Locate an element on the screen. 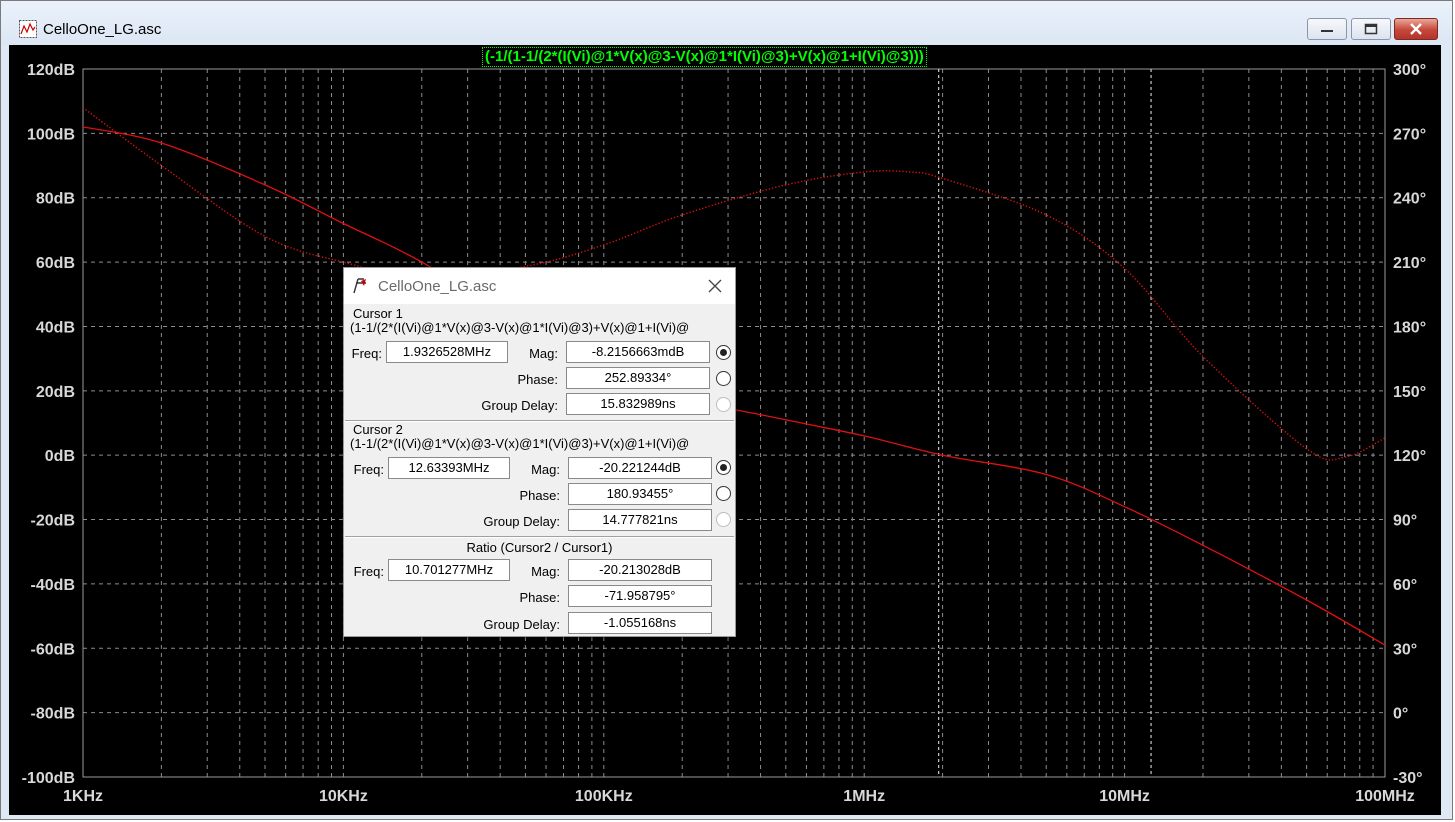 Image resolution: width=1455 pixels, height=822 pixels. ratio-phase-label: Phase: is located at coordinates (539, 597).